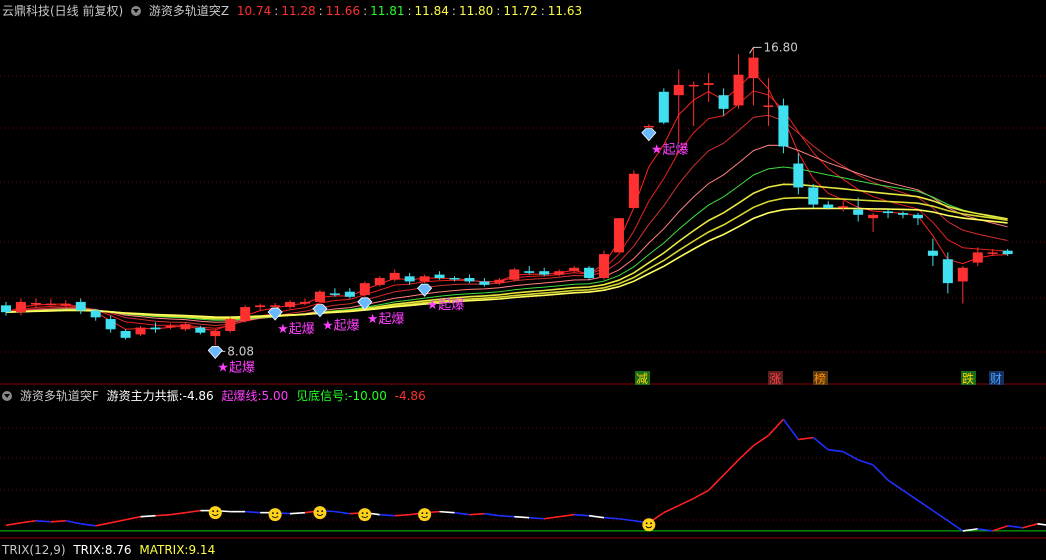 The width and height of the screenshot is (1046, 560). Describe the element at coordinates (775, 378) in the screenshot. I see `event-marker-2: 涨` at that location.